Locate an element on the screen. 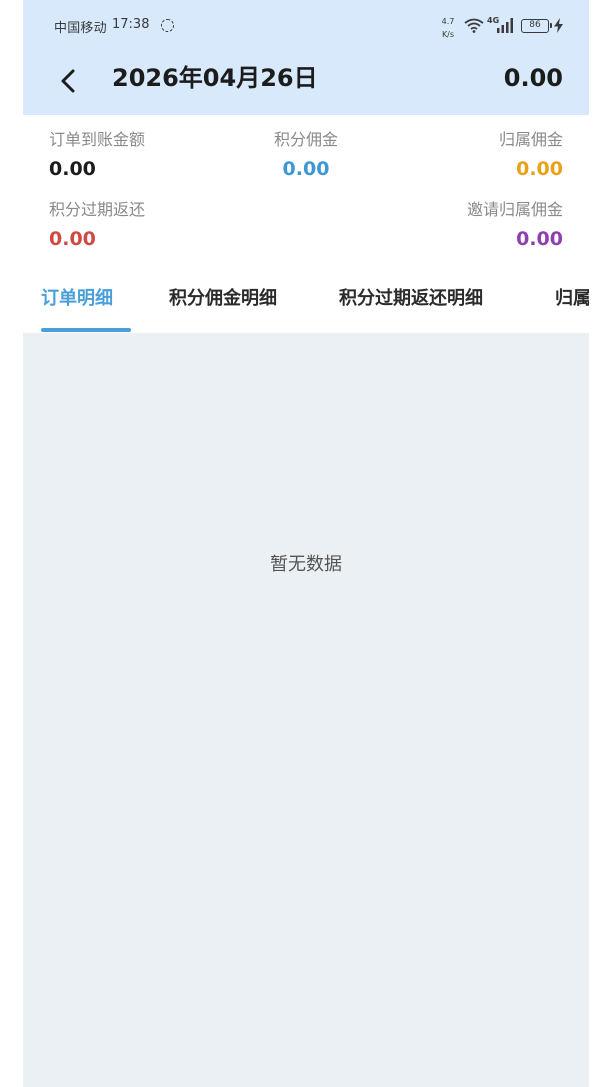 The width and height of the screenshot is (611, 1087). chevron-left-icon is located at coordinates (68, 81).